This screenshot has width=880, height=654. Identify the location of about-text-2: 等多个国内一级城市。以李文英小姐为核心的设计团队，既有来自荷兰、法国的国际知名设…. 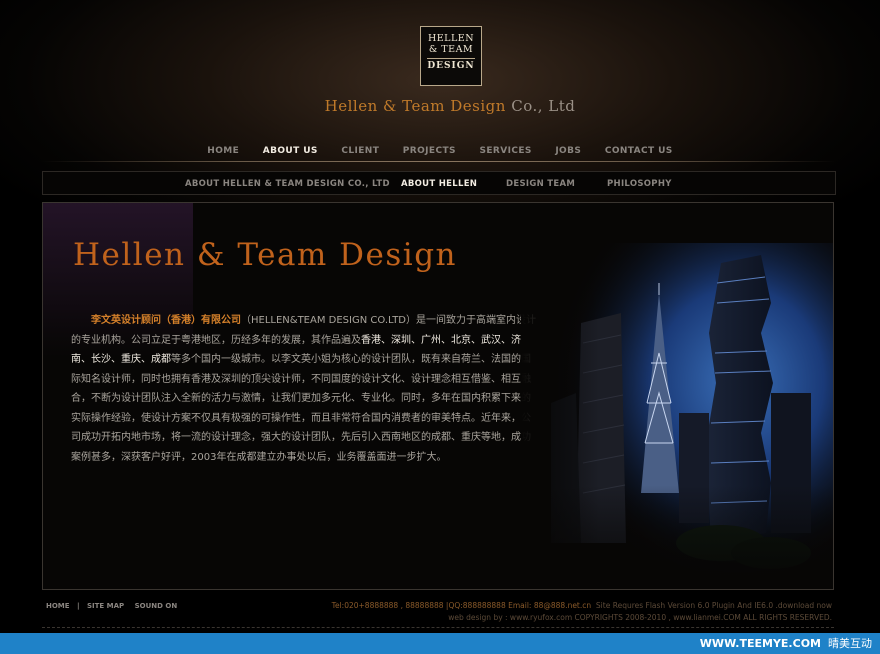
(301, 408).